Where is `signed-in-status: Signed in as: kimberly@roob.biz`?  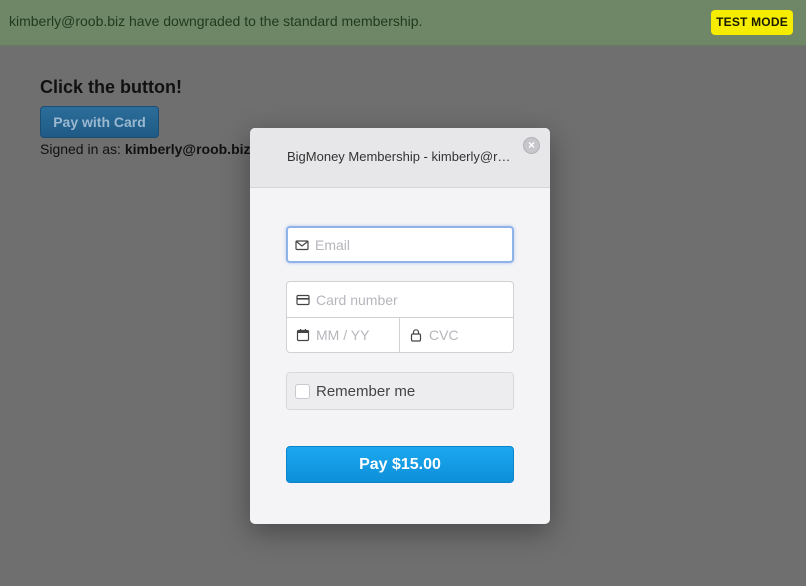
signed-in-status: Signed in as: kimberly@roob.biz is located at coordinates (145, 149).